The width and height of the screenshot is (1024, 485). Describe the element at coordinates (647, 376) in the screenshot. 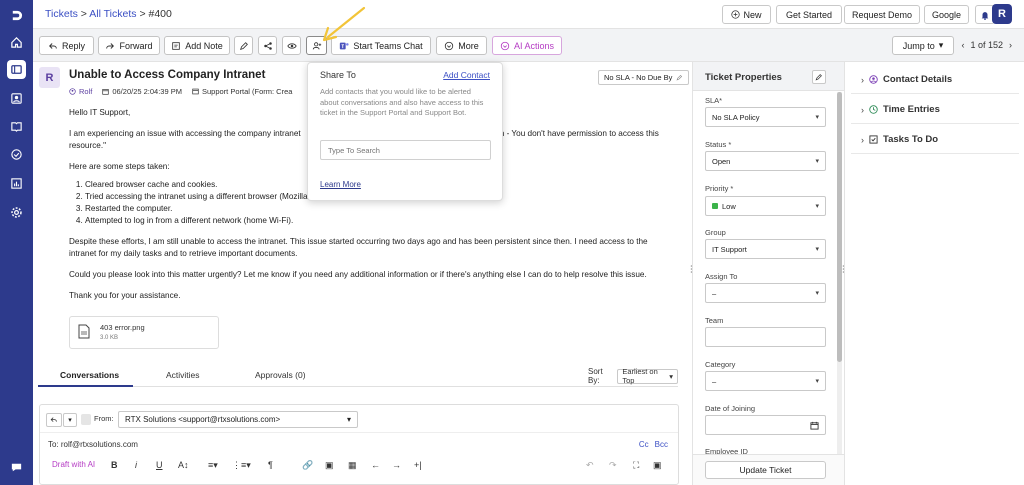

I see `sort-select: Earliest on Top ▾` at that location.